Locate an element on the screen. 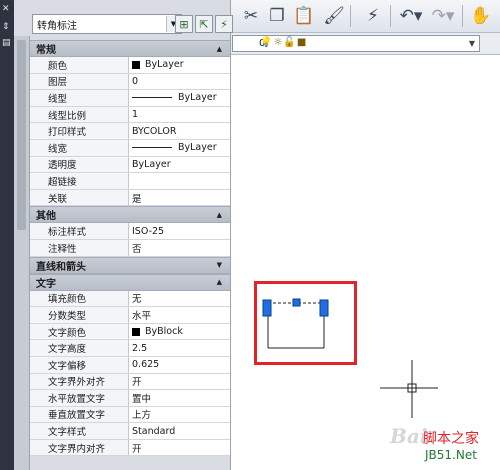 This screenshot has height=470, width=500. property-value: 水平 is located at coordinates (179, 315).